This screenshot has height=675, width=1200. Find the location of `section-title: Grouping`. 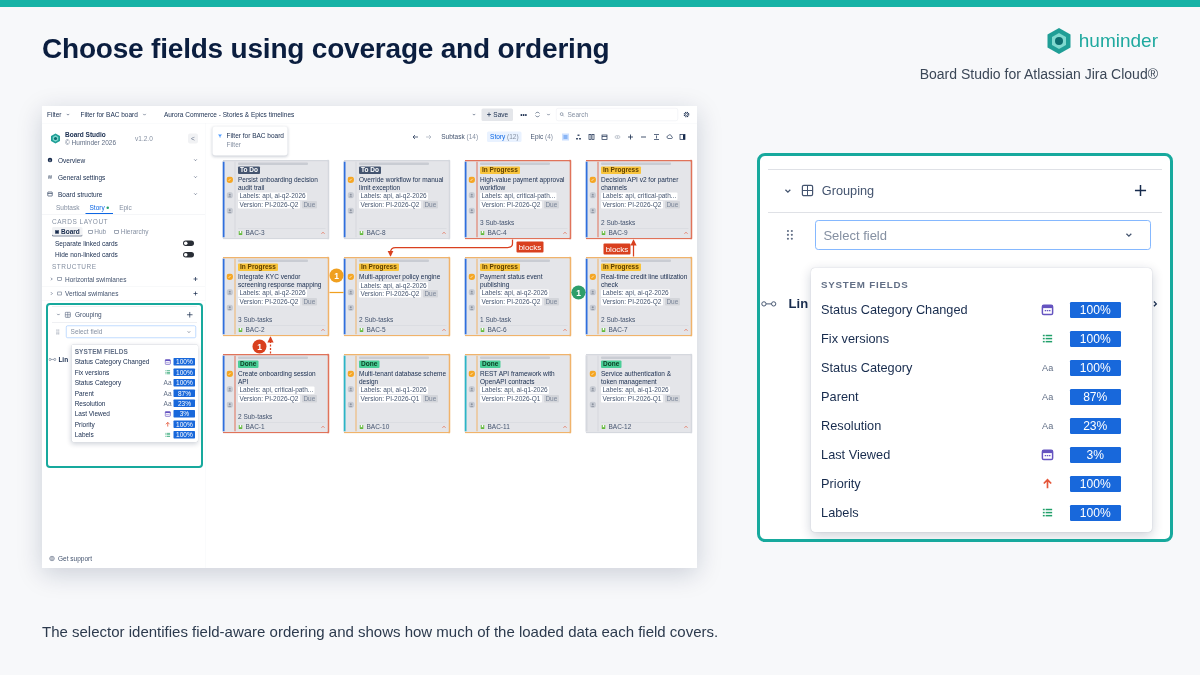

section-title: Grouping is located at coordinates (848, 191).